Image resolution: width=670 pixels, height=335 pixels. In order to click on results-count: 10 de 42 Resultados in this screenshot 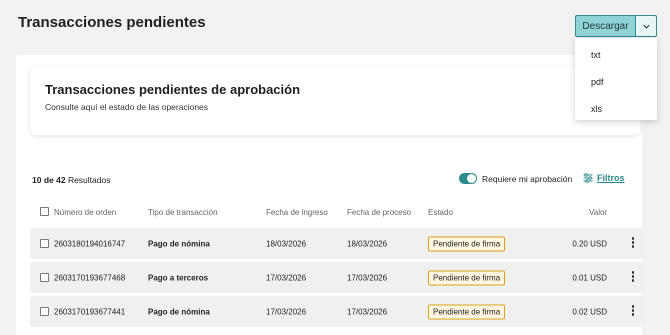, I will do `click(71, 180)`.